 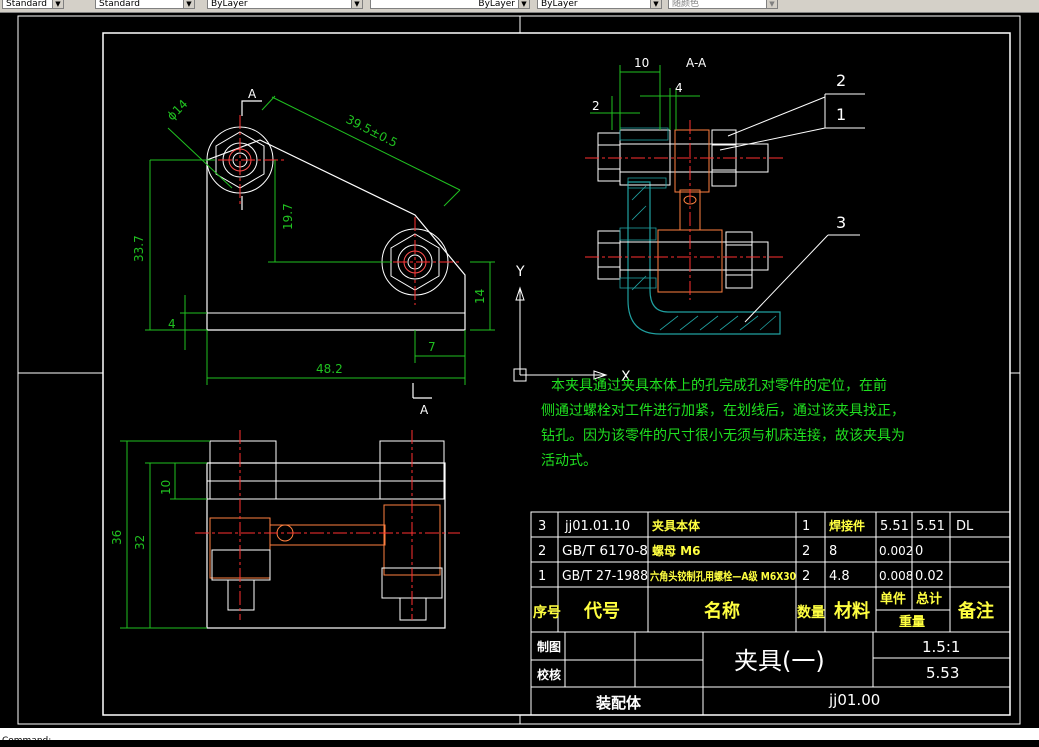 I want to click on bom-header-cell: 名称, so click(x=722, y=611).